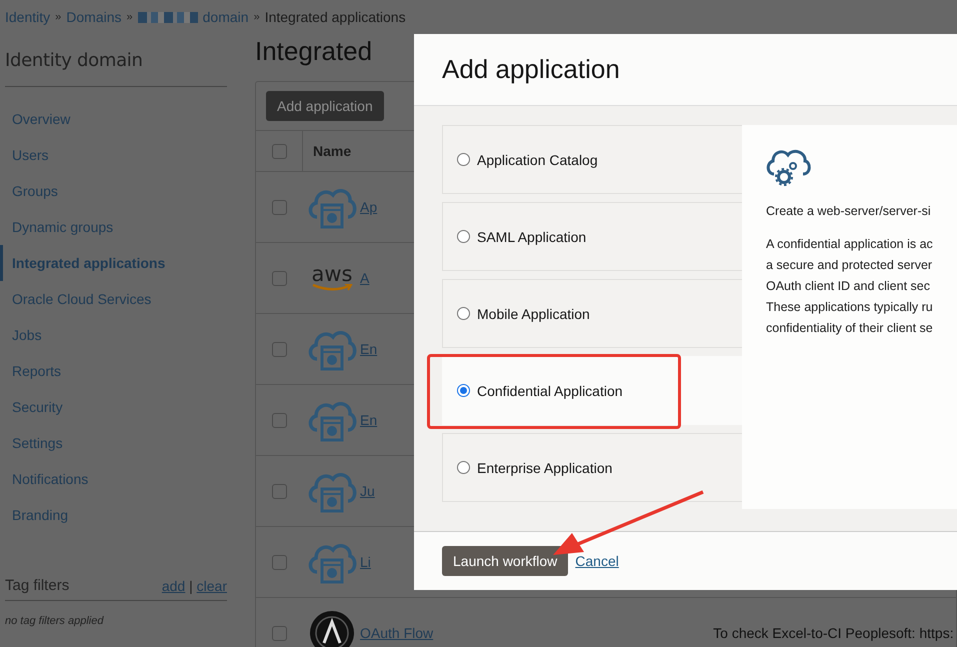 The width and height of the screenshot is (957, 647). I want to click on option-label: Application Catalog, so click(537, 160).